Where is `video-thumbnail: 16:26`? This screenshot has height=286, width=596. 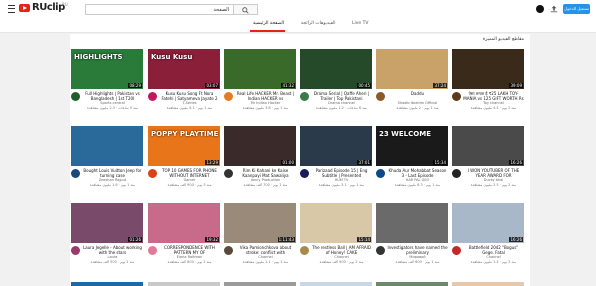
video-thumbnail: 16:26 is located at coordinates (488, 223).